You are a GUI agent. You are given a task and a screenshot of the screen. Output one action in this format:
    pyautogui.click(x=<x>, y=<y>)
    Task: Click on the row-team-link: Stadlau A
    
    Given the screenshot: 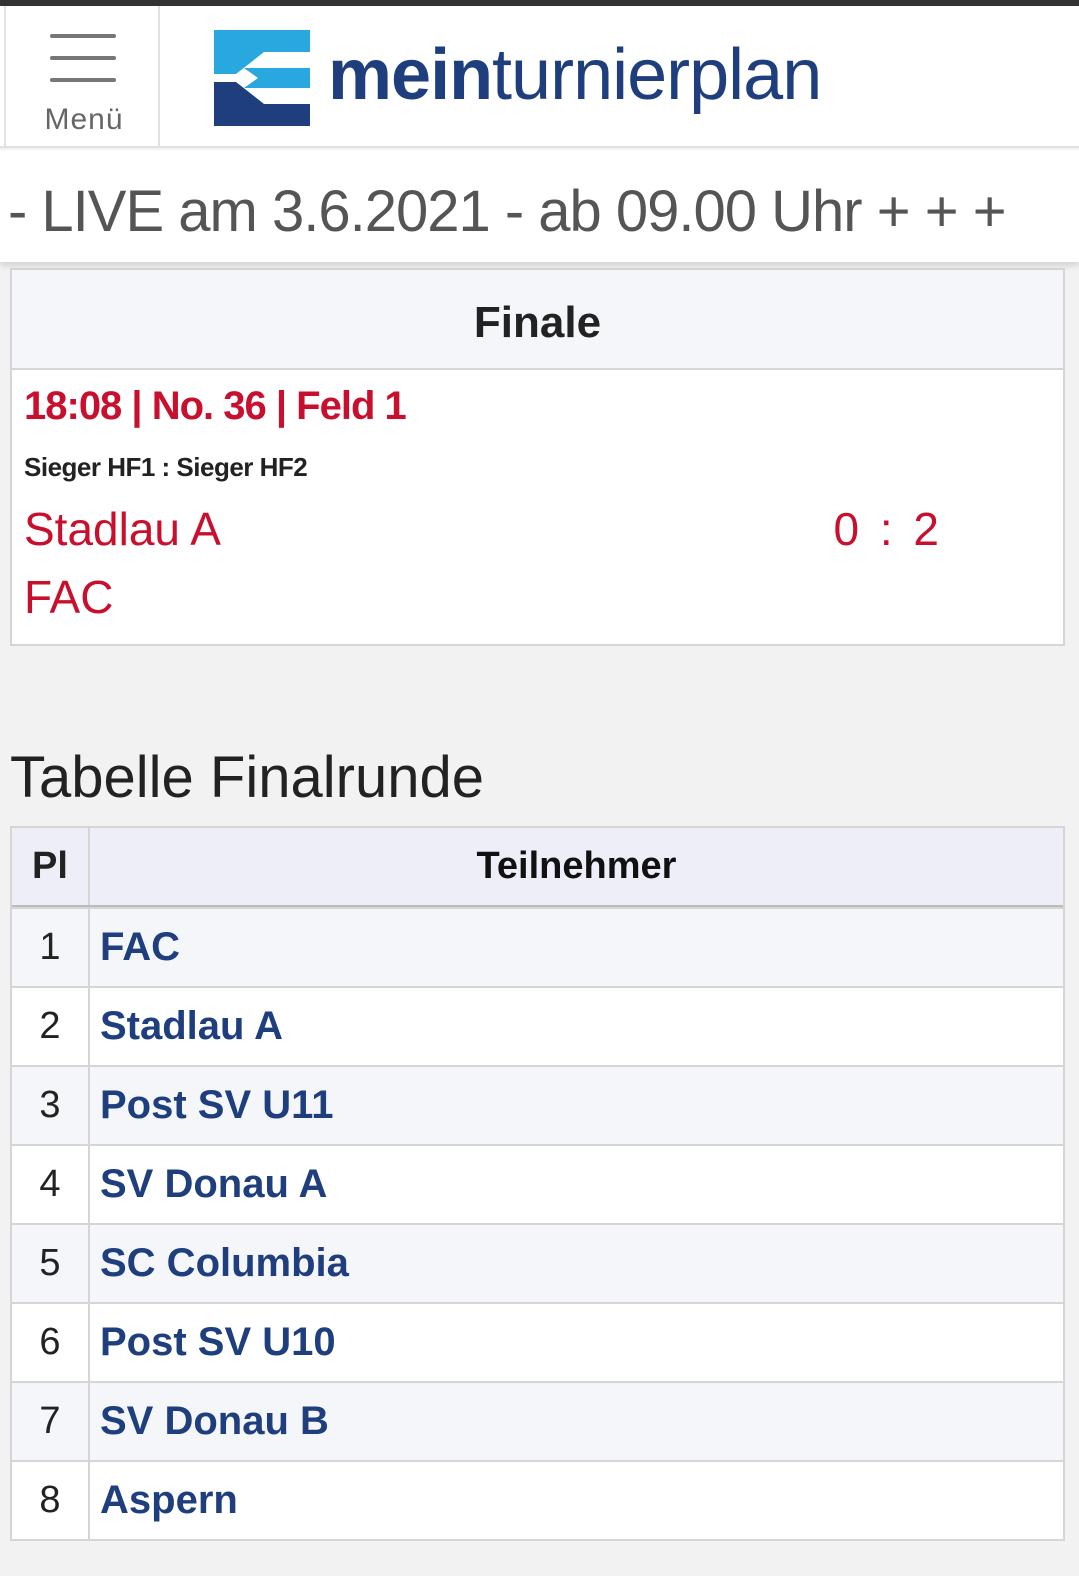 What is the action you would take?
    pyautogui.click(x=576, y=1026)
    